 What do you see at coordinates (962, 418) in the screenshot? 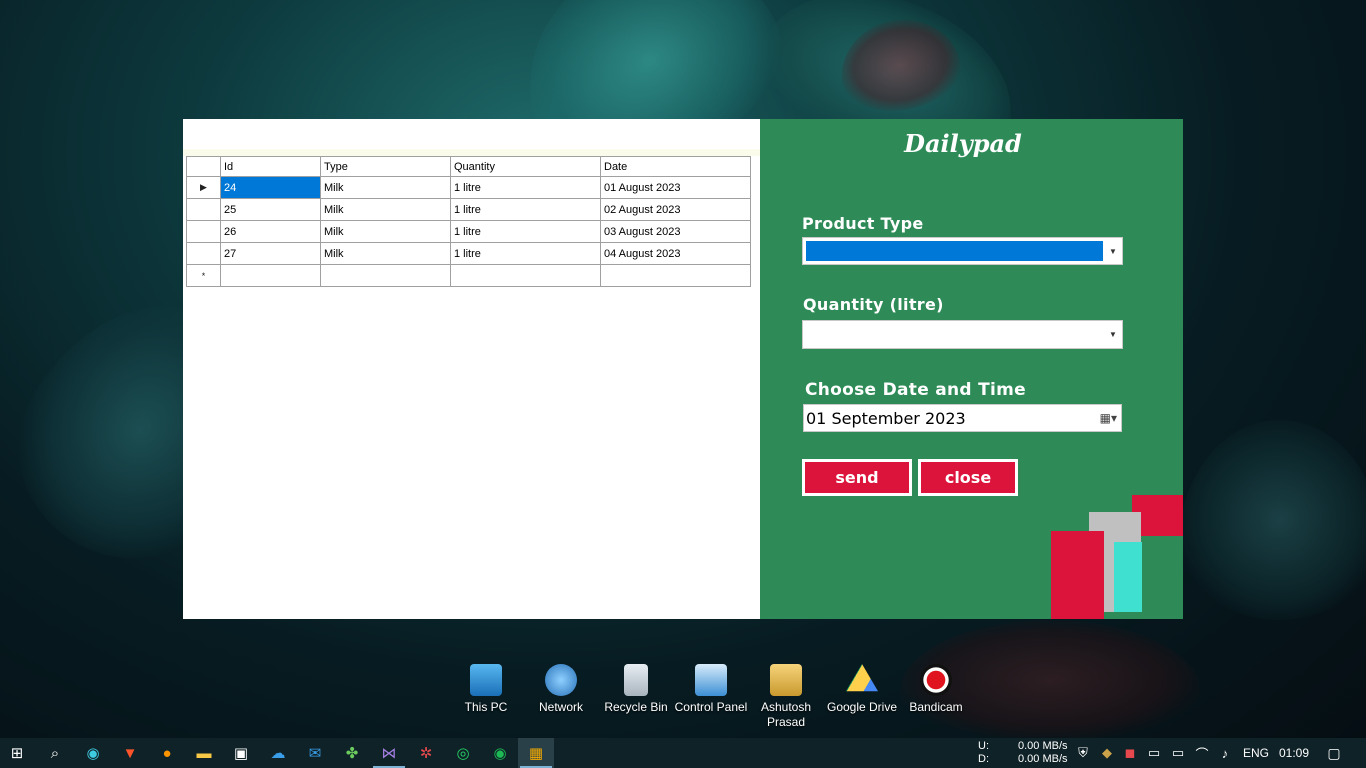
I see `date-picker: 01 September 2023 ▦▾` at bounding box center [962, 418].